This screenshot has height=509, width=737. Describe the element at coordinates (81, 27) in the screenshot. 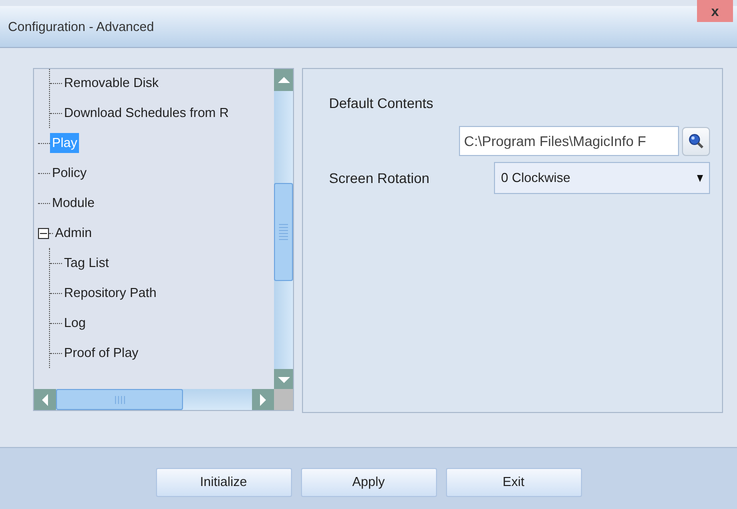

I see `window-title: Configuration - Advanced` at that location.